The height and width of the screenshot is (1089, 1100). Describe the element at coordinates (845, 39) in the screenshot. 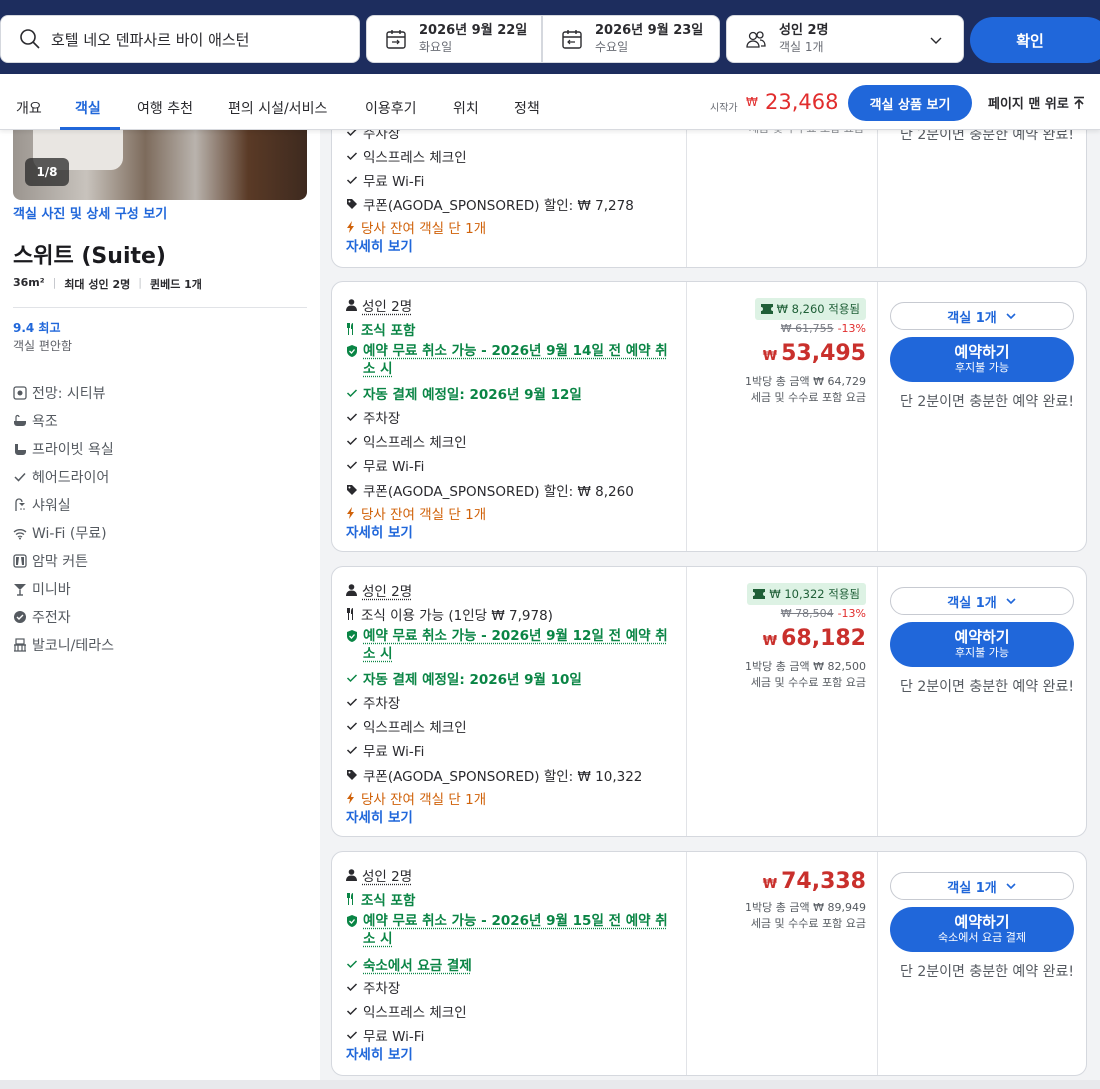

I see `guests-field: 성인 2명 객실 1개` at that location.